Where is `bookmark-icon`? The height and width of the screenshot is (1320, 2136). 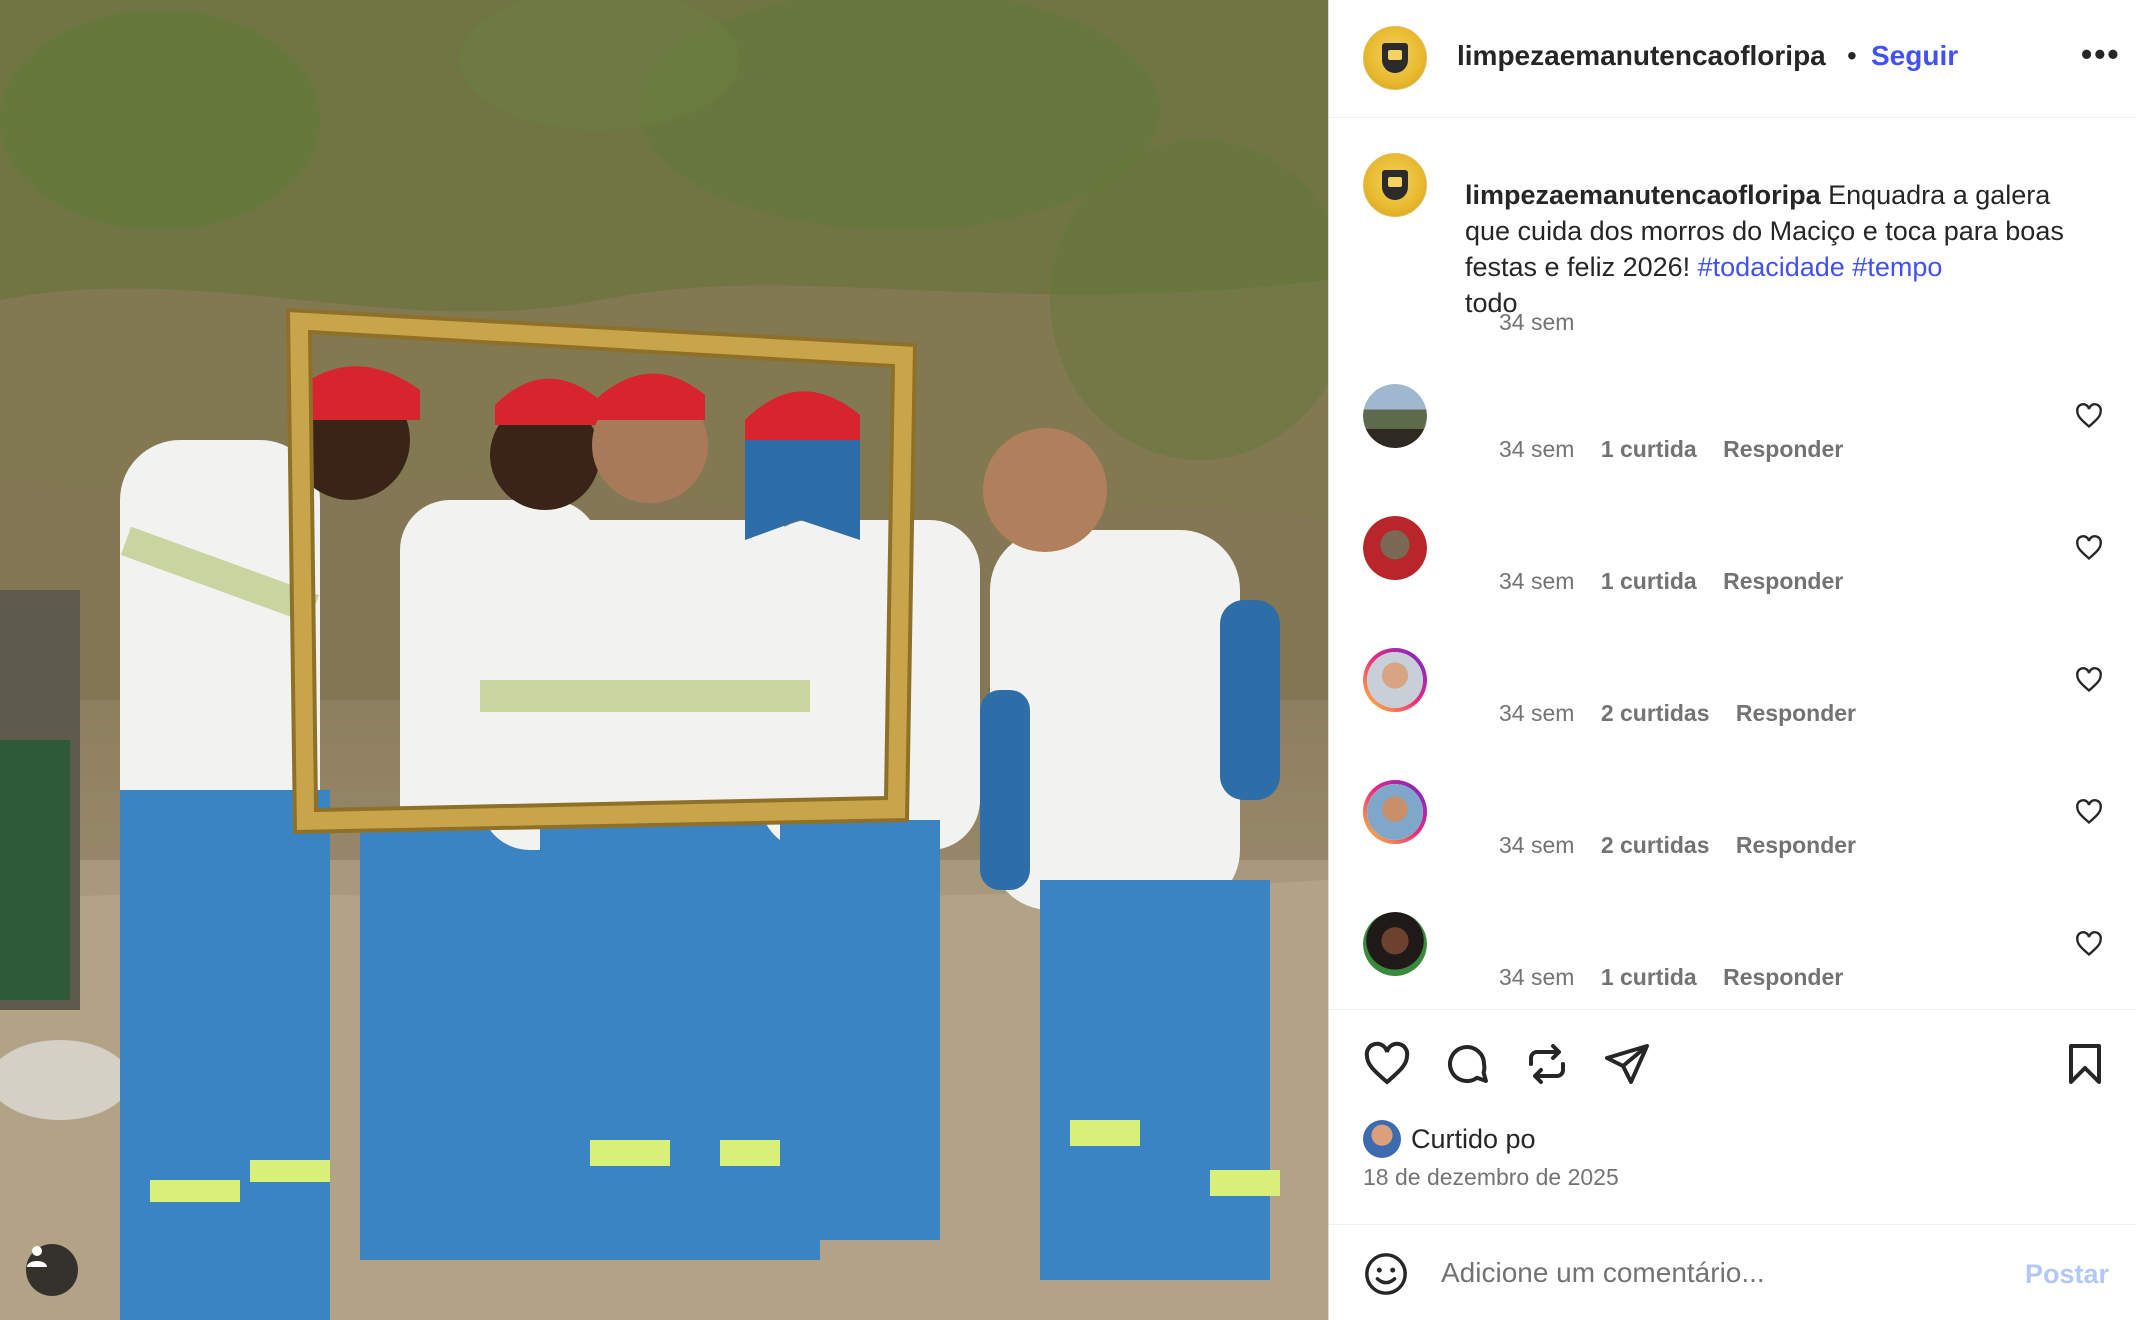 bookmark-icon is located at coordinates (2085, 1064).